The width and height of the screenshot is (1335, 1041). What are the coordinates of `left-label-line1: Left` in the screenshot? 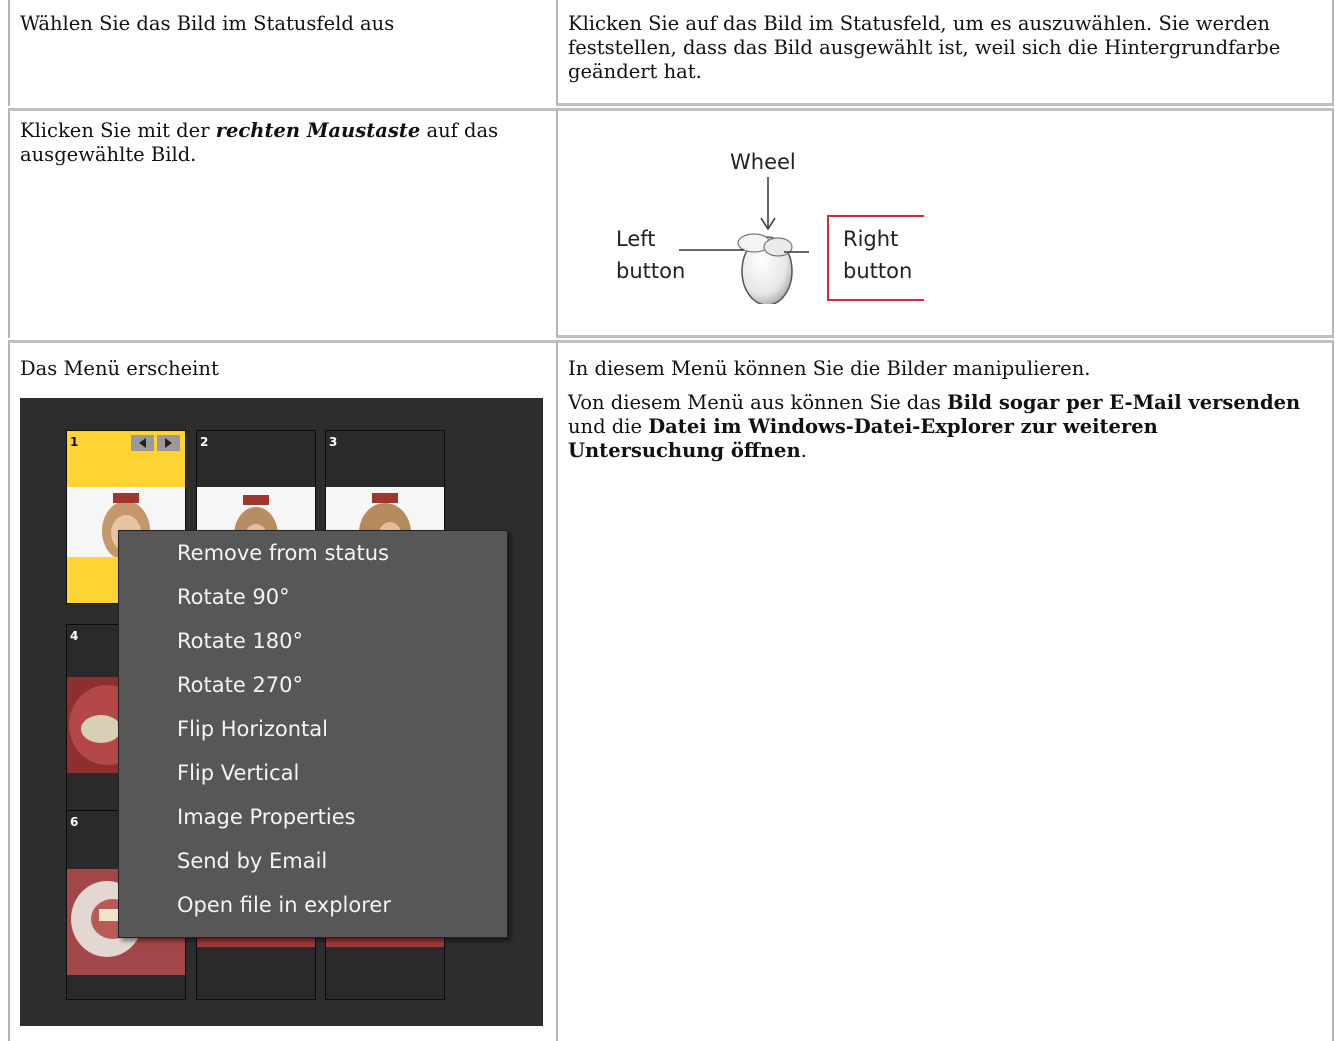 It's located at (636, 239).